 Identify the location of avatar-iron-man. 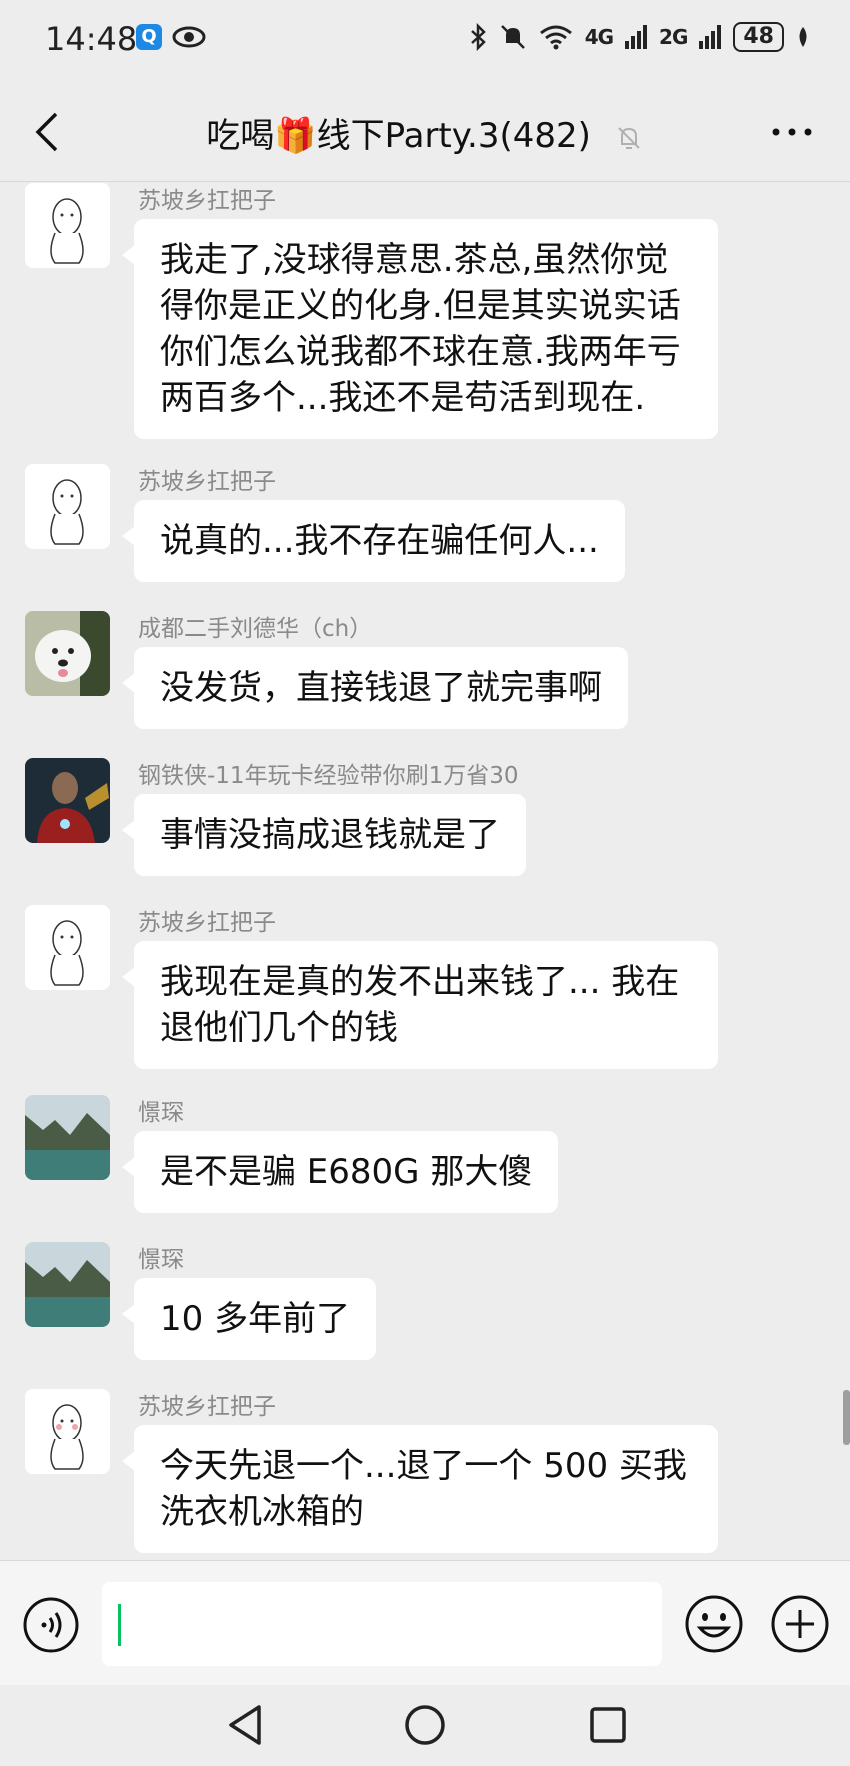
(67, 800).